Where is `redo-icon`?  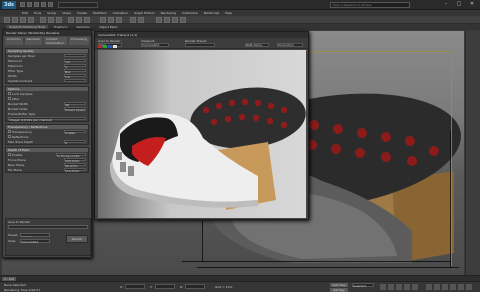 redo-icon is located at coordinates (50, 4).